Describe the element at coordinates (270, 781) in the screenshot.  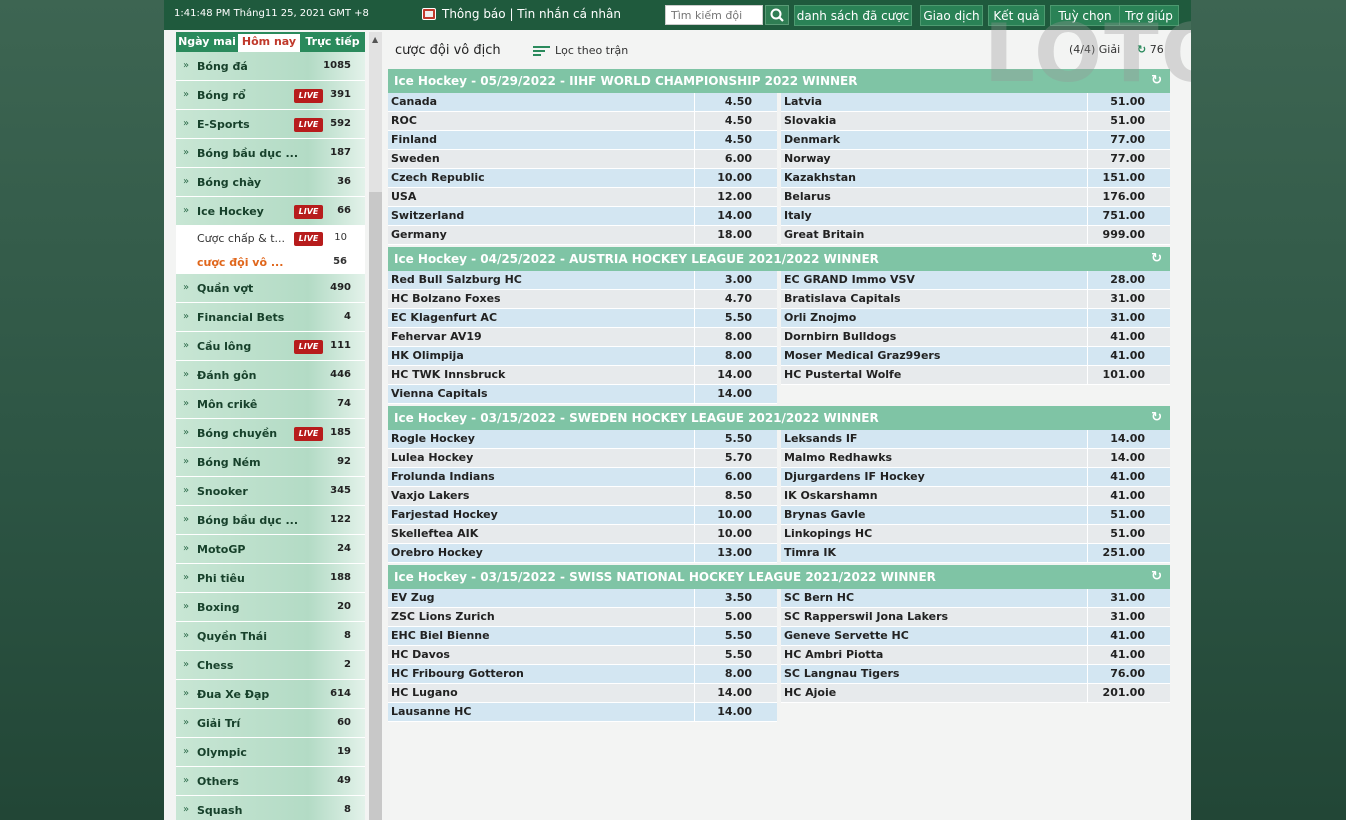
I see `sidebar-item: » Others 49` at that location.